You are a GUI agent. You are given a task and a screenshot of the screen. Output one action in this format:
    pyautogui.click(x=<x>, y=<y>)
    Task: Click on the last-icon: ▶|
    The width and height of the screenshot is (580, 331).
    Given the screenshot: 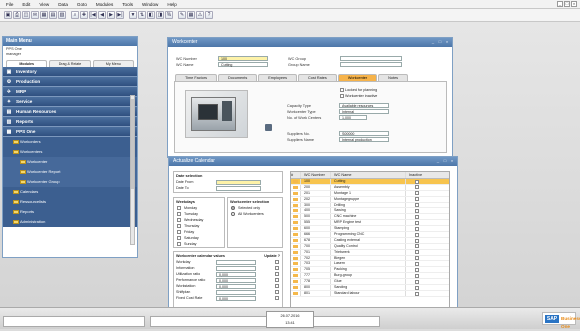 What is the action you would take?
    pyautogui.click(x=120, y=15)
    